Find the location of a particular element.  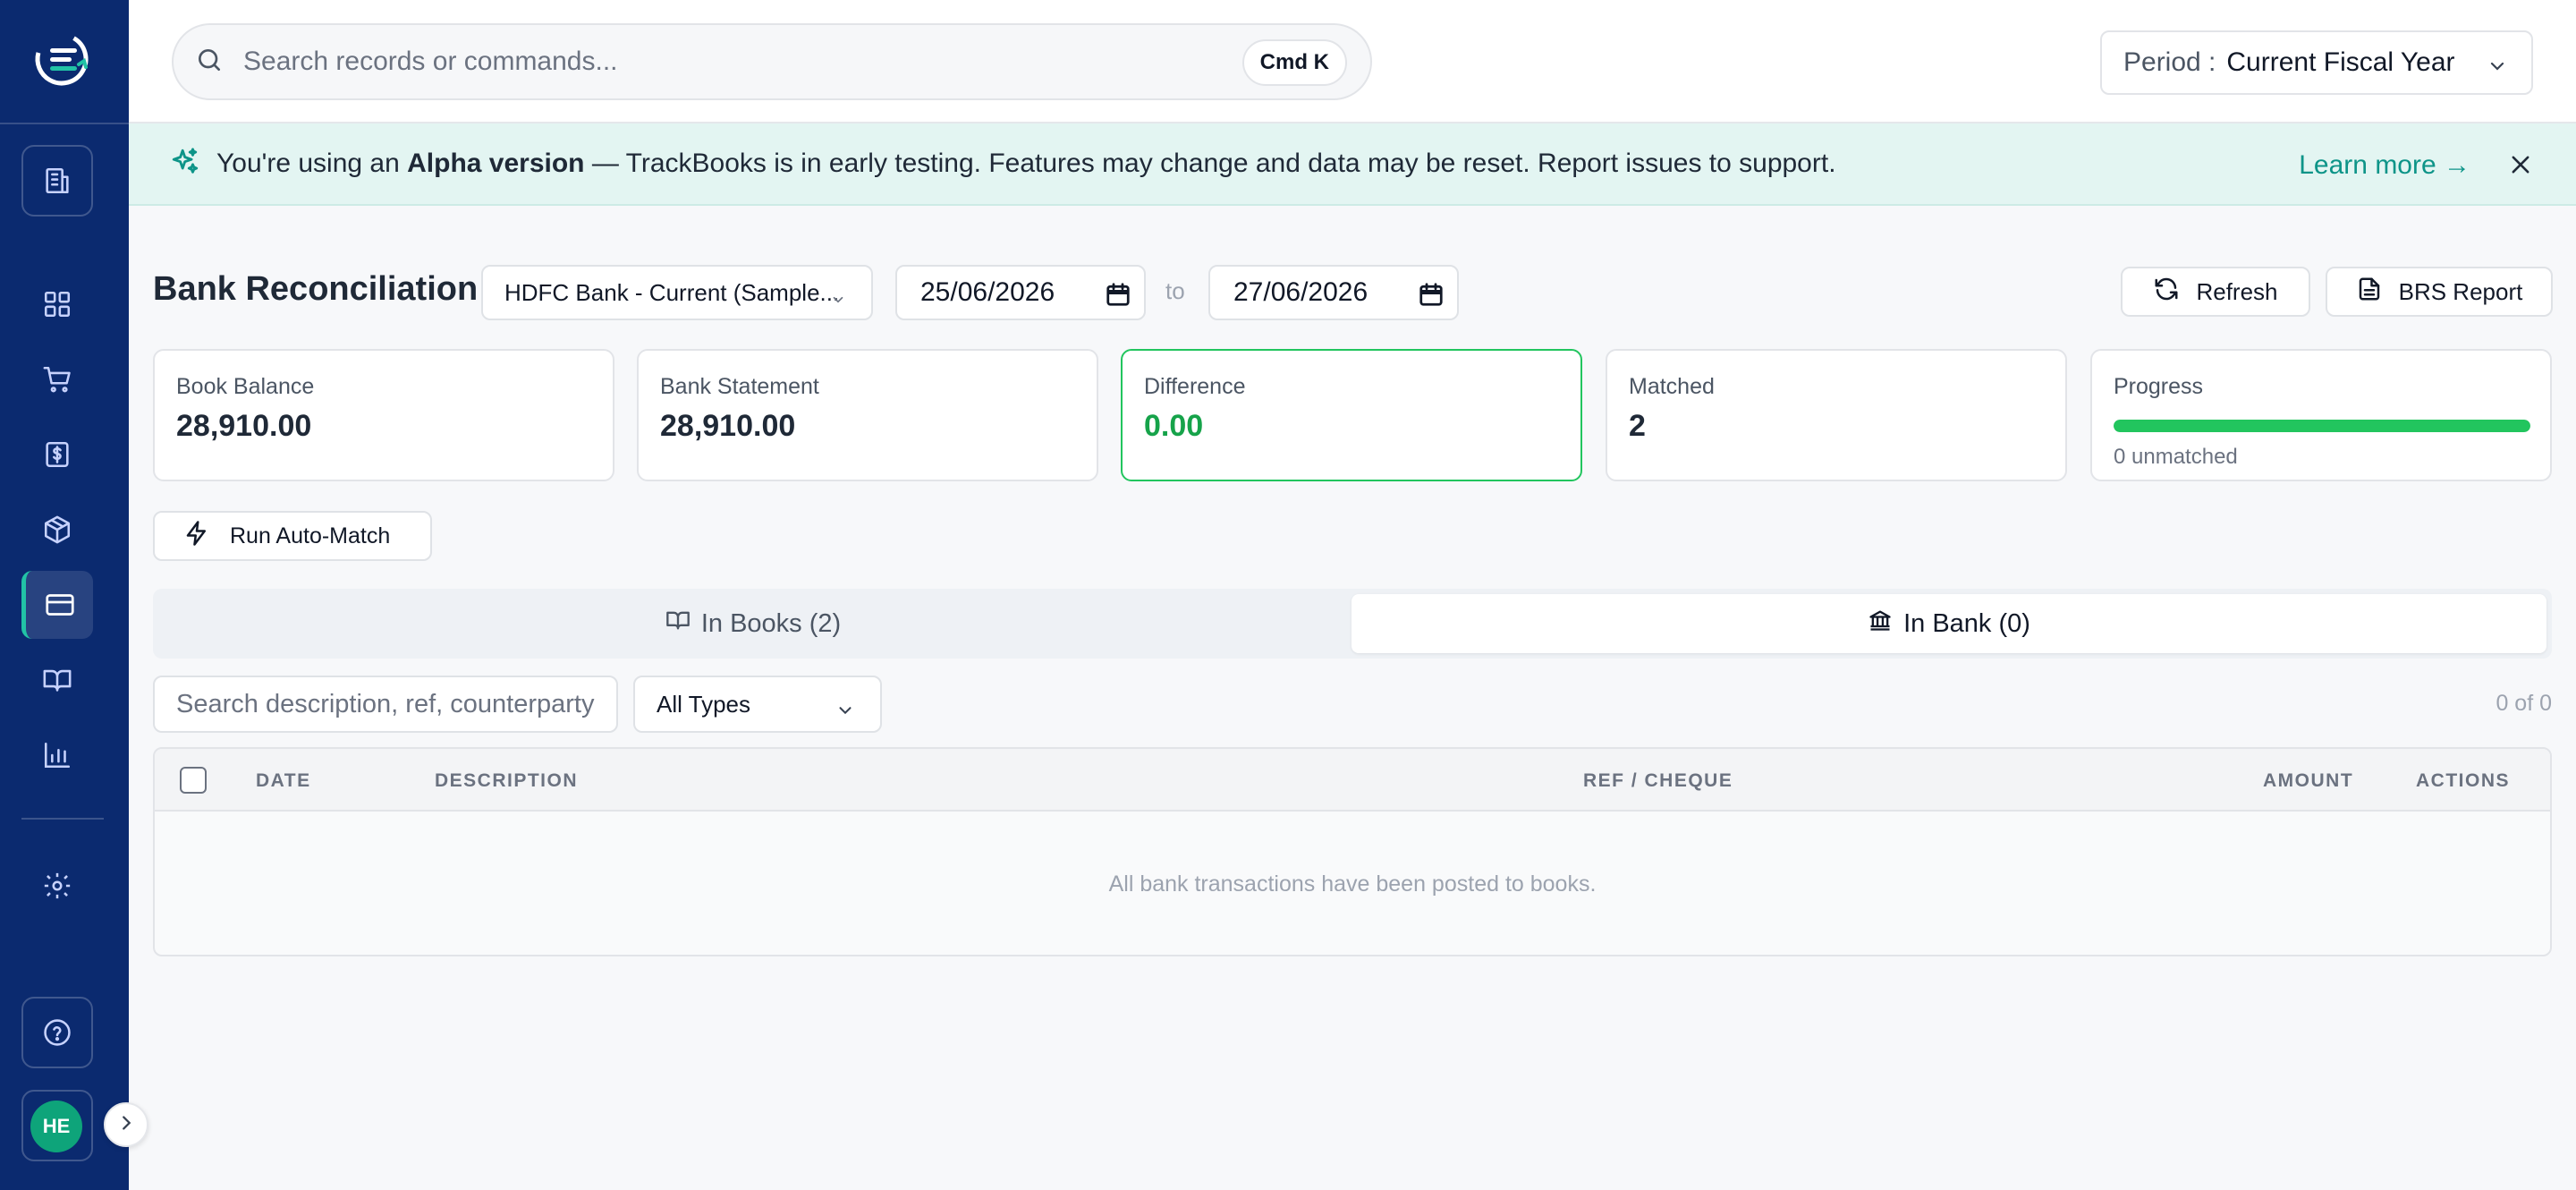

sidebar-item-invoices is located at coordinates (57, 455).